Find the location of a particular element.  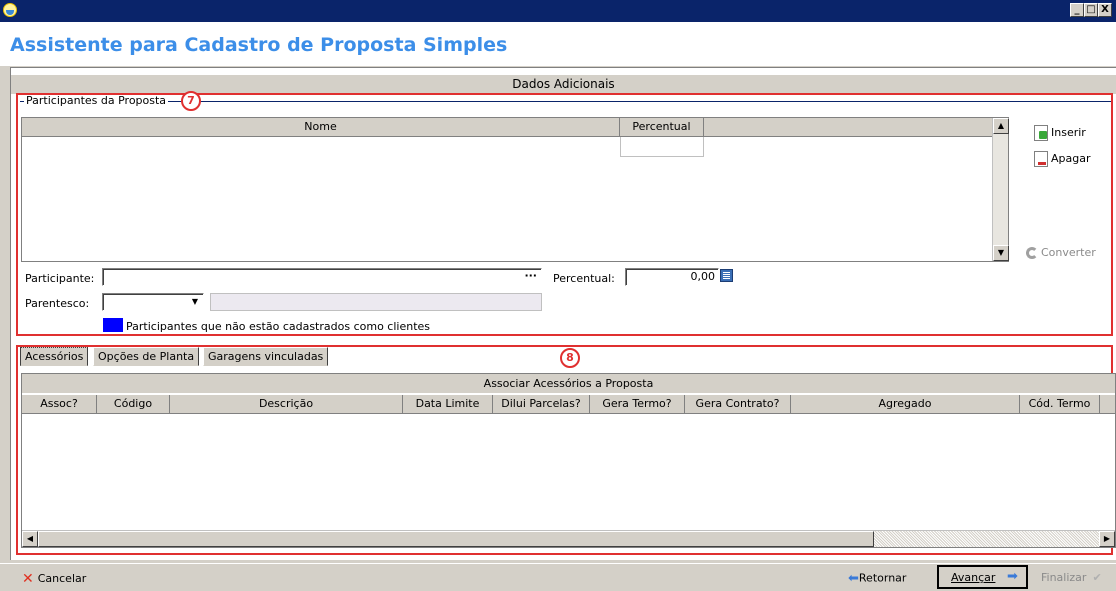

back-label: Retornar is located at coordinates (882, 578).